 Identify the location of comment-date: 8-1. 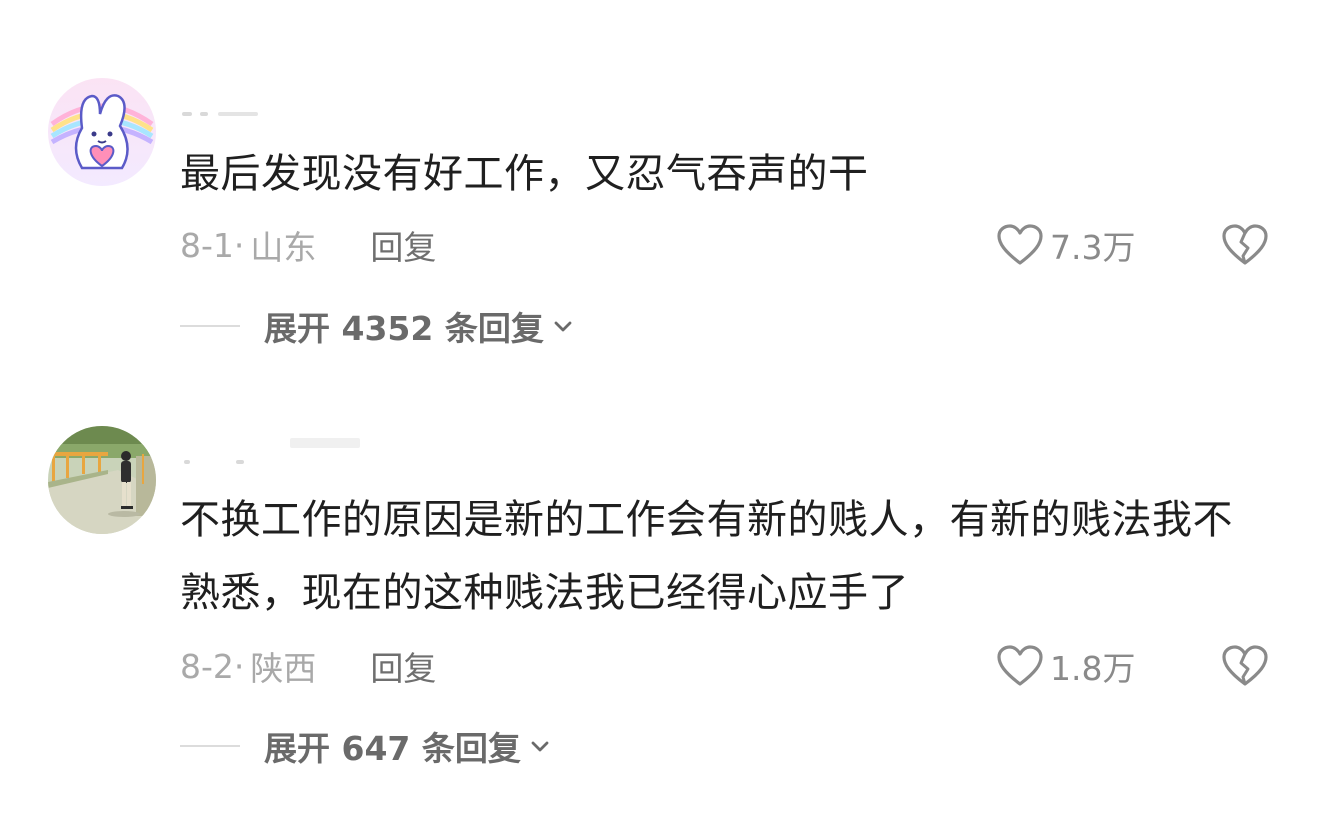
(207, 245).